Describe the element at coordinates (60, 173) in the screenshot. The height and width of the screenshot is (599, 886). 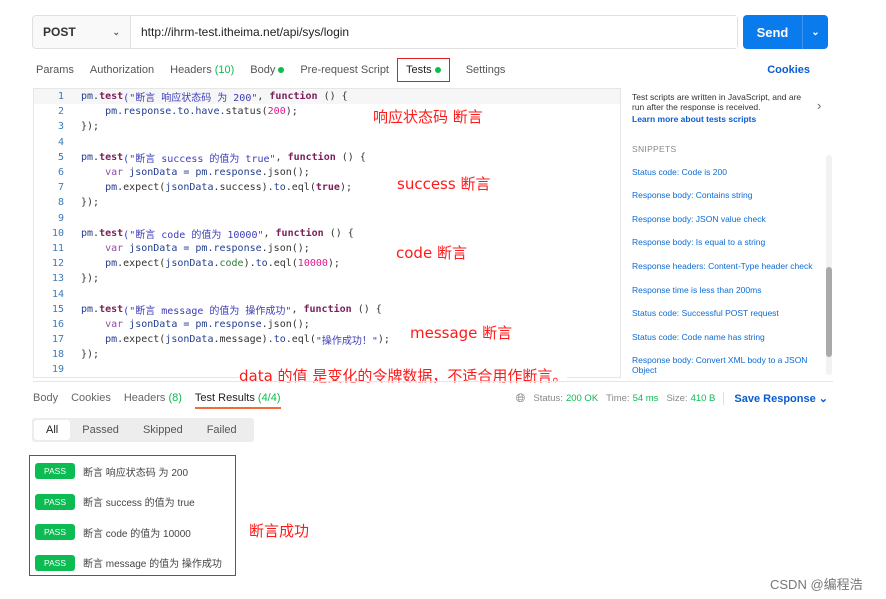
I see `line-number: 6` at that location.